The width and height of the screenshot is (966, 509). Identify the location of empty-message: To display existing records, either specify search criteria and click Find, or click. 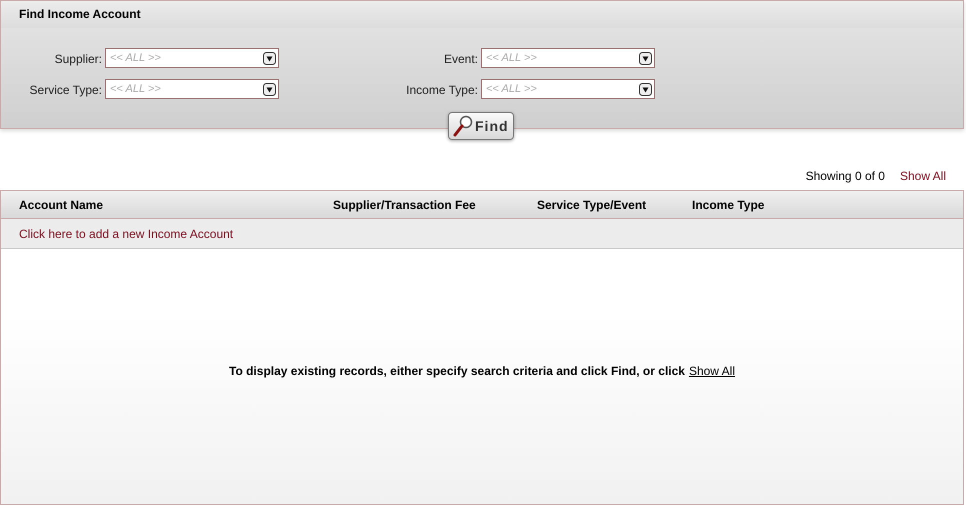
(457, 371).